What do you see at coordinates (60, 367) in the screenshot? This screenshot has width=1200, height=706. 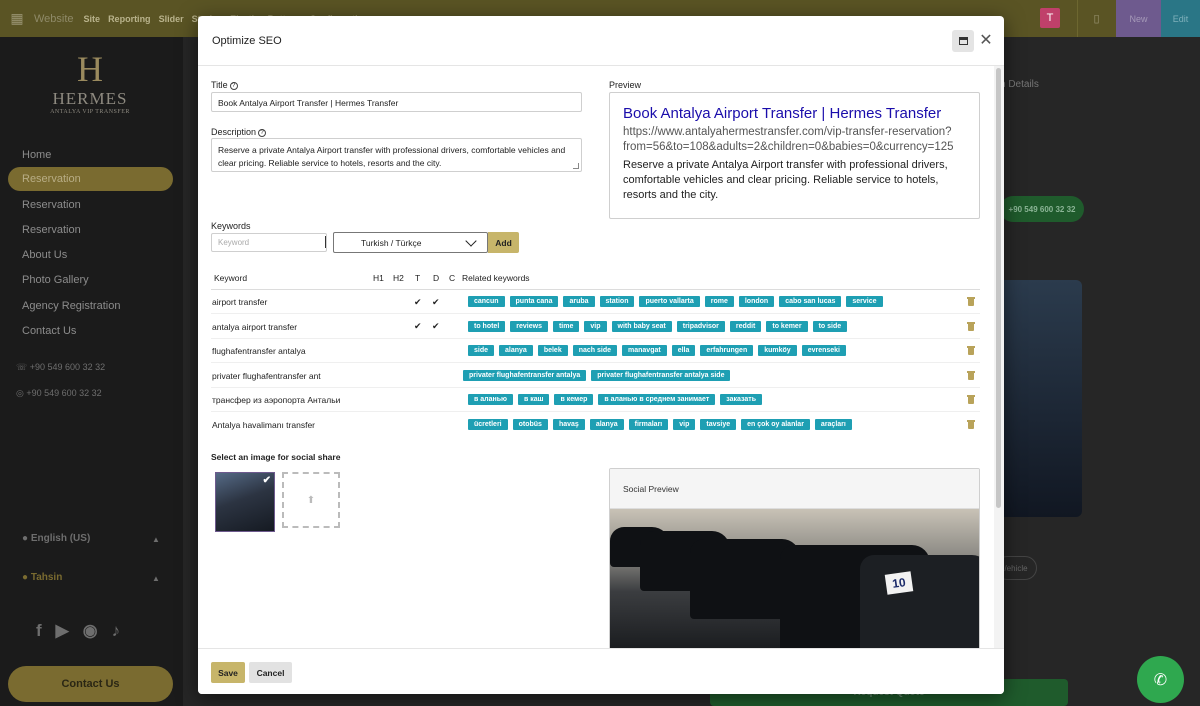 I see `phone-line: ☏ +90 549 600 32 32` at bounding box center [60, 367].